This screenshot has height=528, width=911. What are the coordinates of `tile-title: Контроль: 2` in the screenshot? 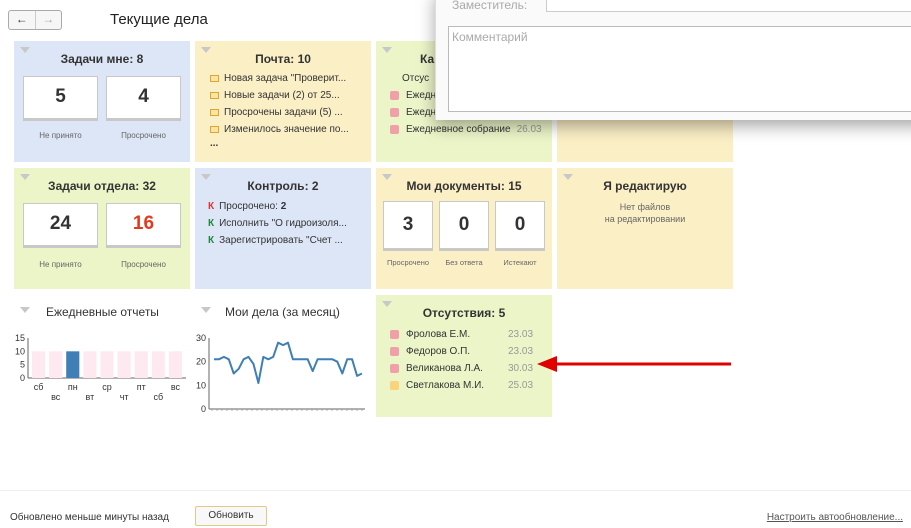 It's located at (283, 186).